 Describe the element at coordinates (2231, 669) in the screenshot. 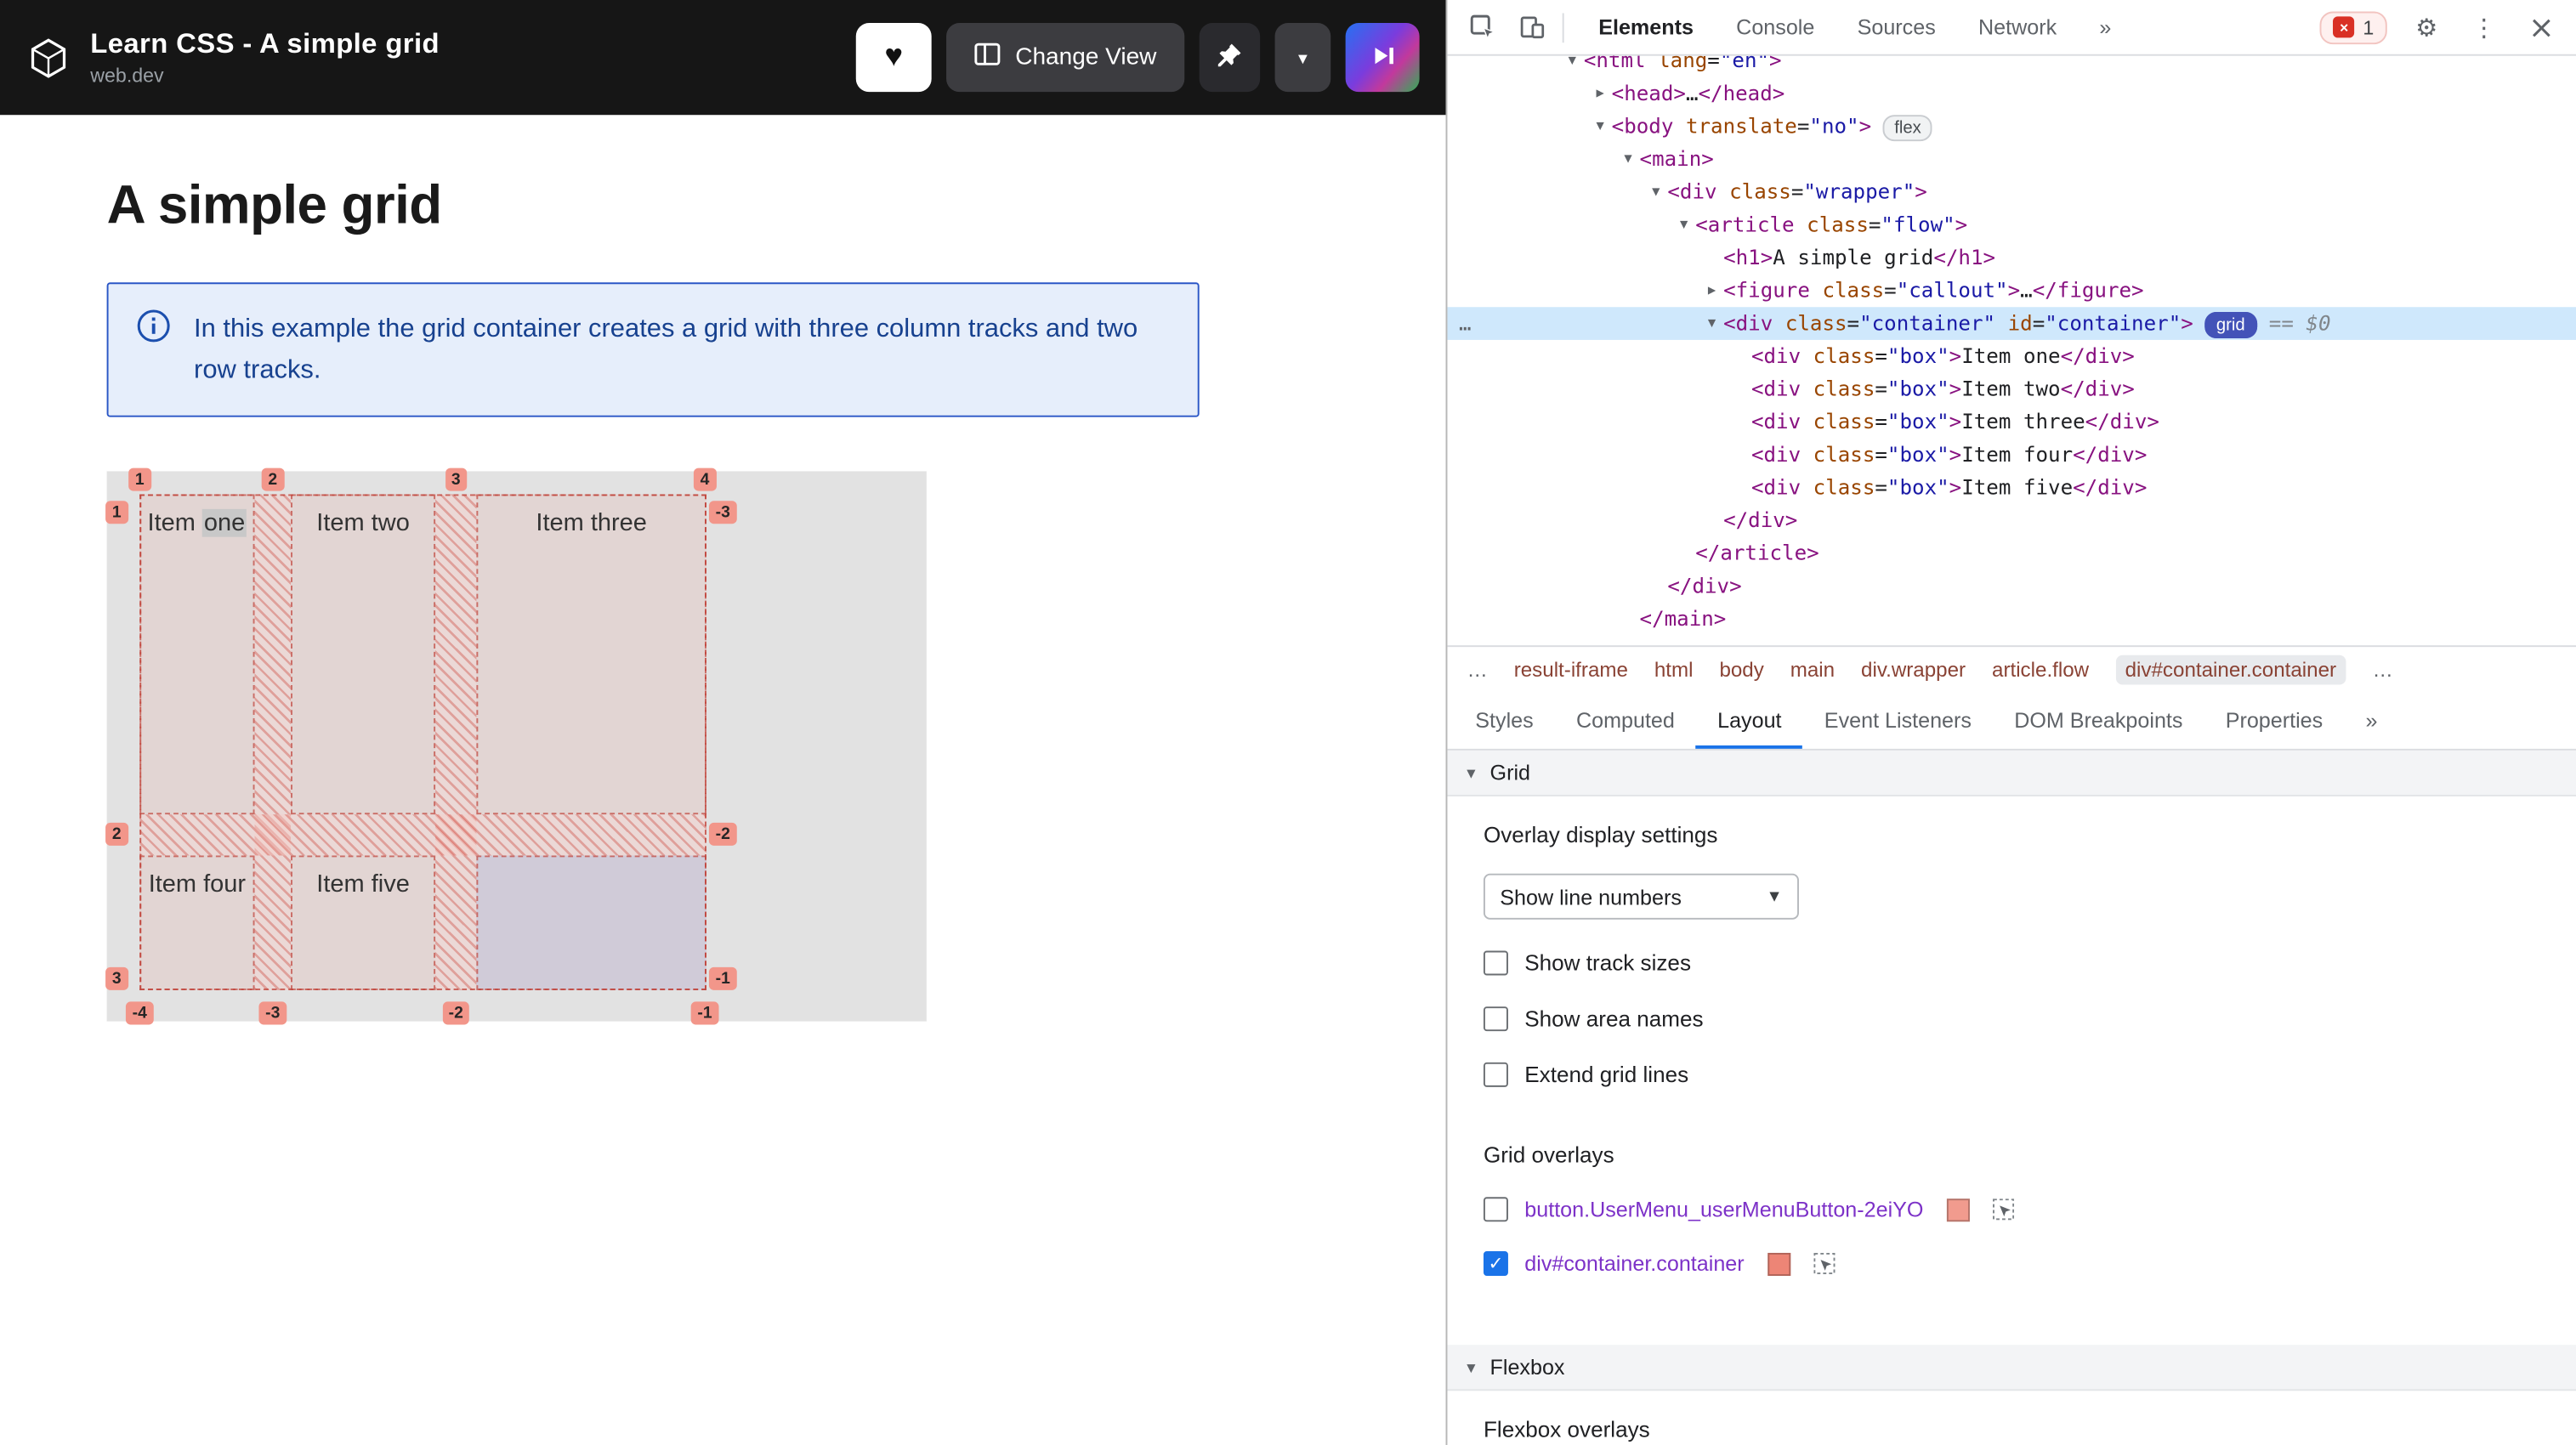

I see `breadcrumb-item: div#container.container` at that location.